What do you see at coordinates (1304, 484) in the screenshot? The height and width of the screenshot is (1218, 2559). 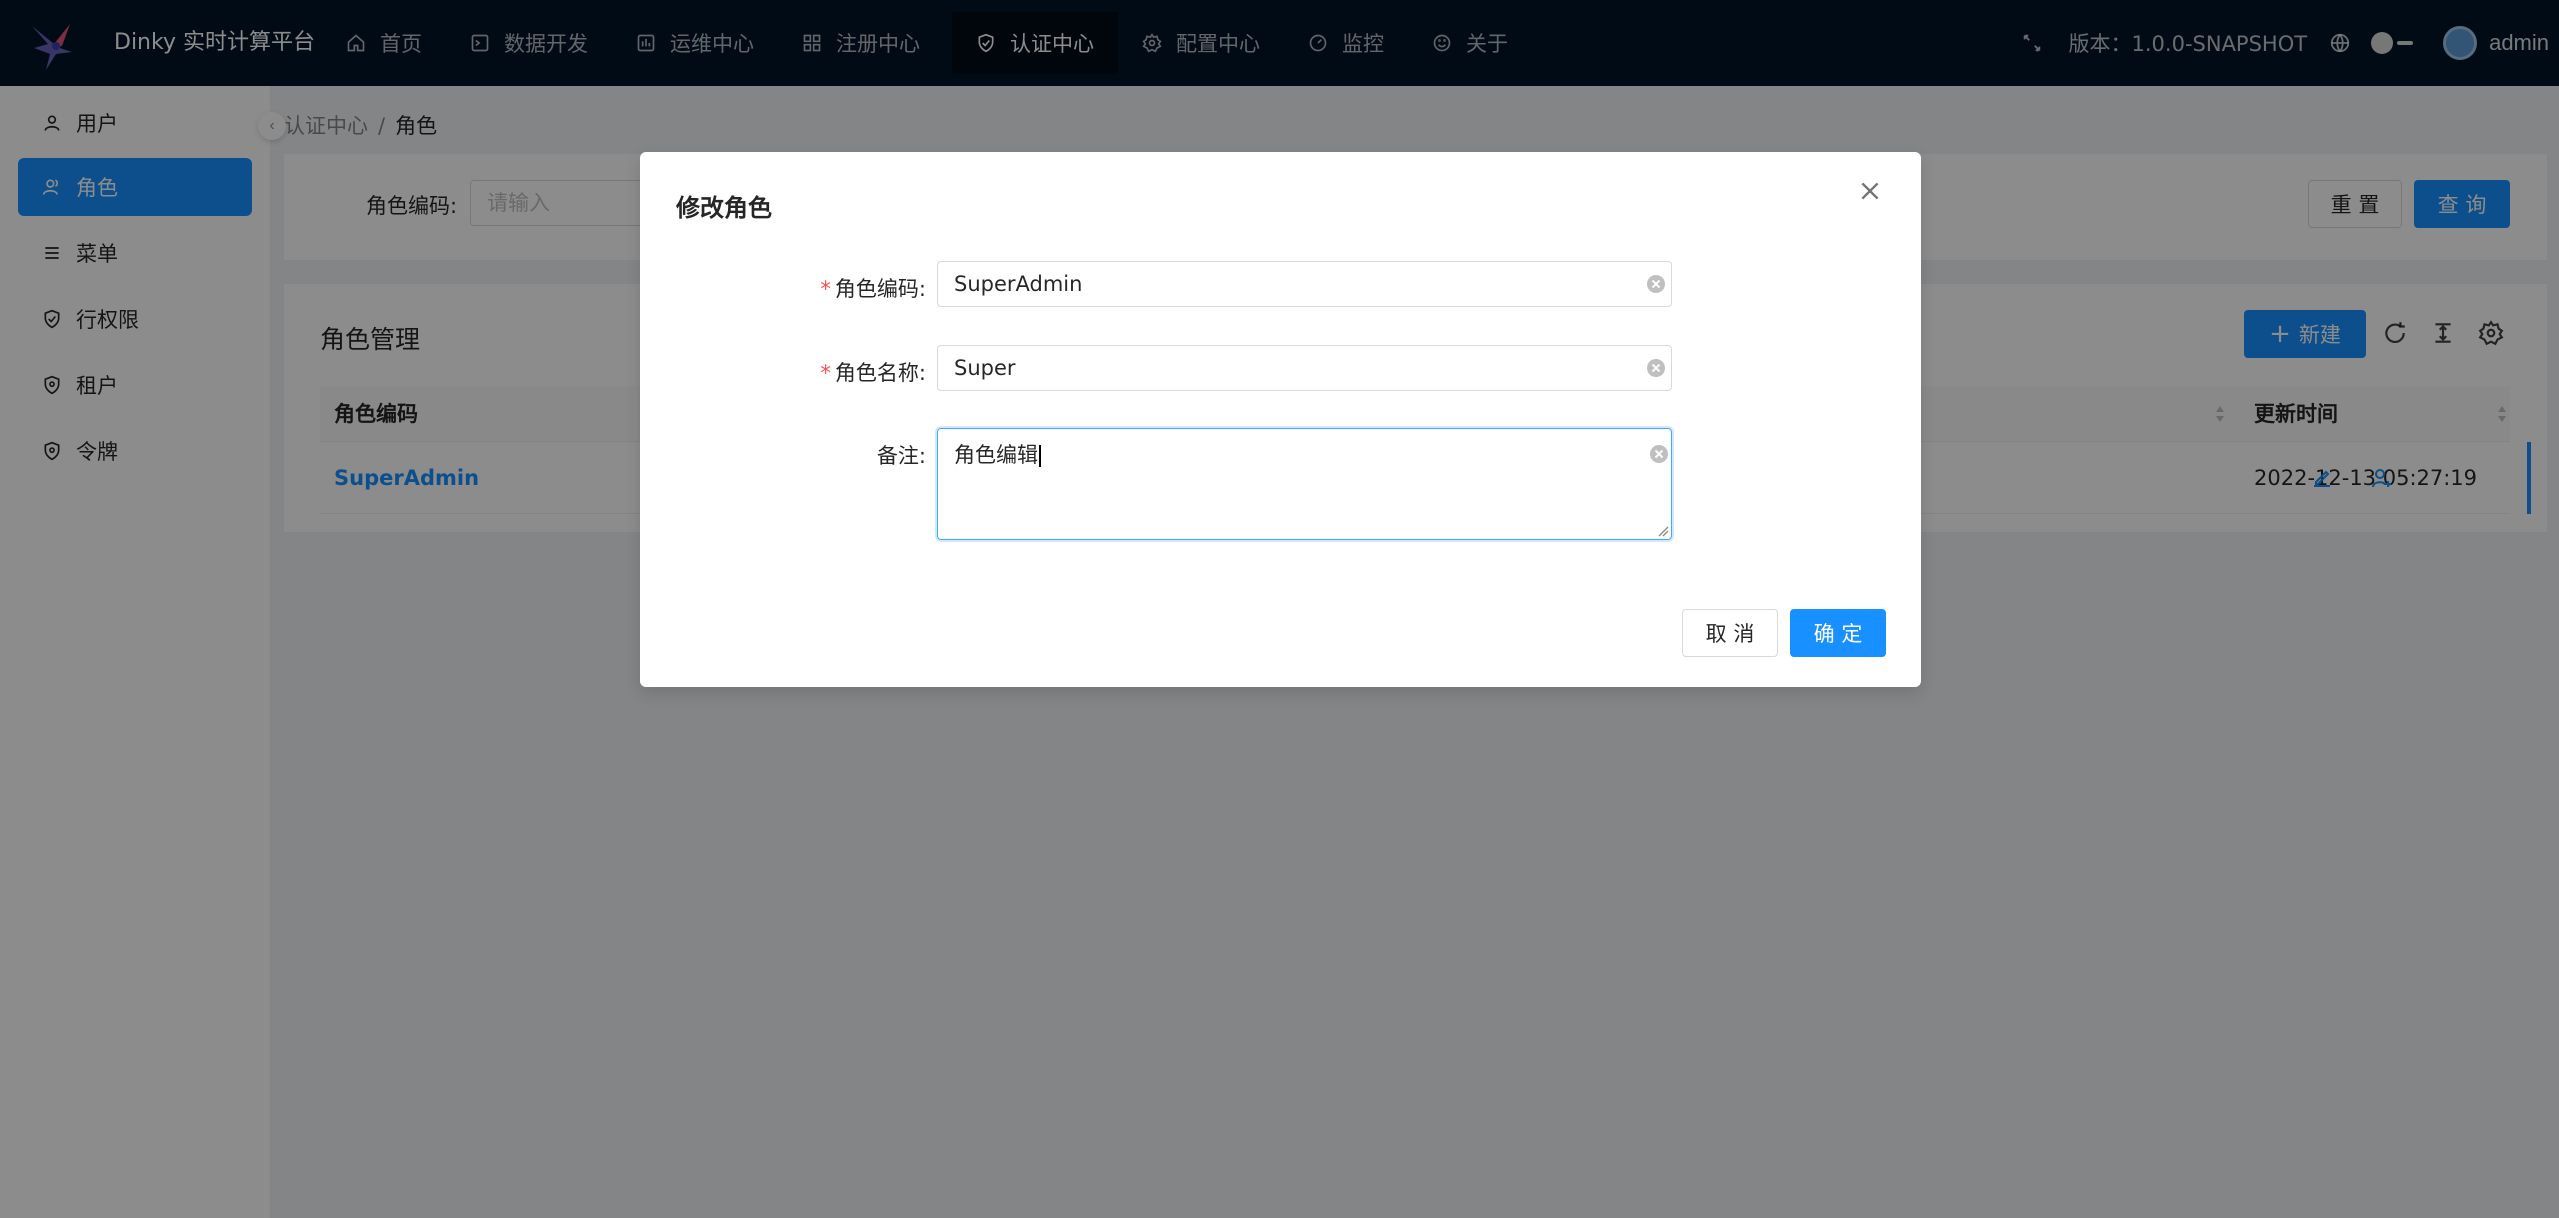 I see `note-textarea: 角色编辑` at bounding box center [1304, 484].